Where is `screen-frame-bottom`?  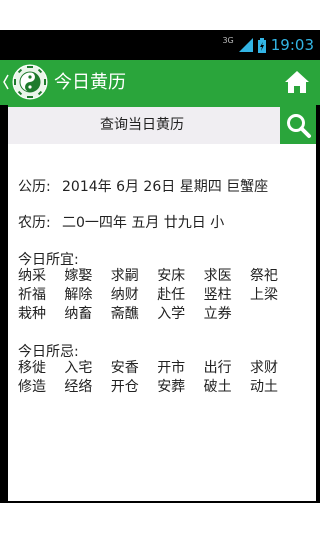
screen-frame-bottom is located at coordinates (160, 517).